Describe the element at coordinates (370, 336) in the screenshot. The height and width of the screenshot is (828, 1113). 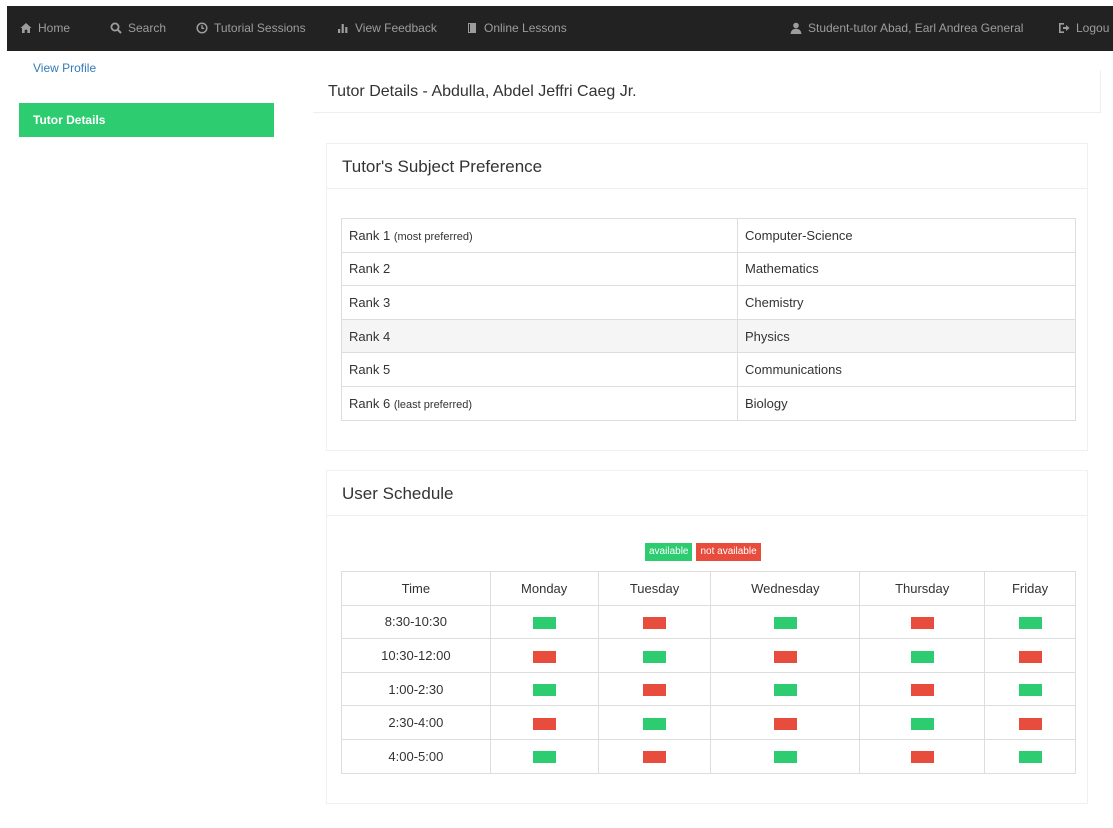
I see `preference-rank-label: Rank 4` at that location.